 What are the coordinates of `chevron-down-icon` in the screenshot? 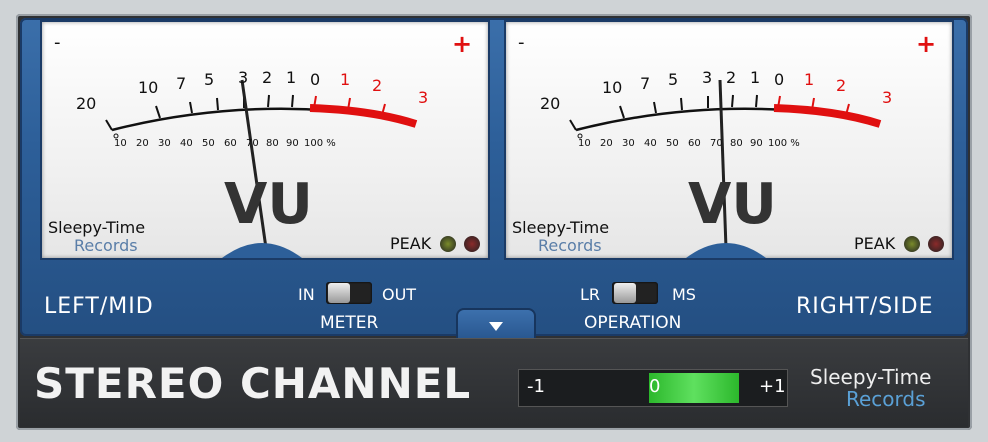 It's located at (496, 326).